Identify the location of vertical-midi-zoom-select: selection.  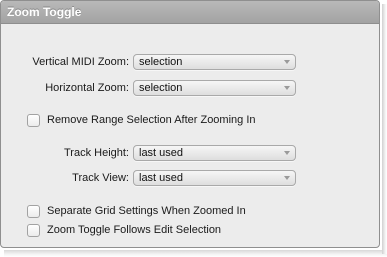
(214, 62).